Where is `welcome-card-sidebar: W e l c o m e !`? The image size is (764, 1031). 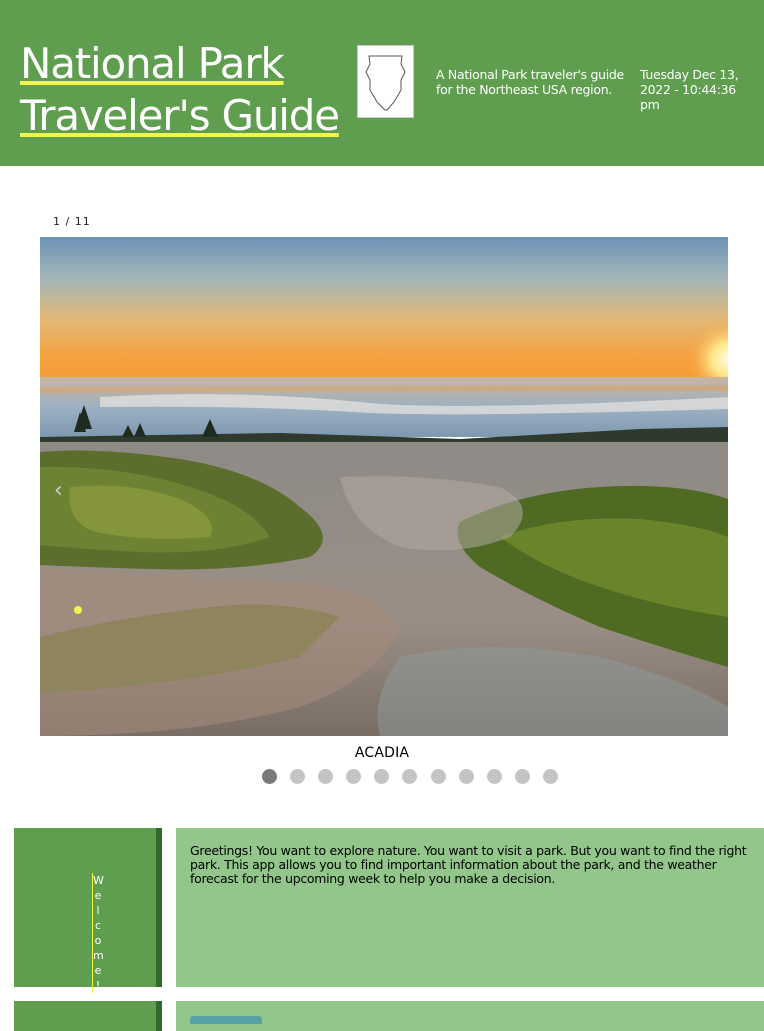 welcome-card-sidebar: W e l c o m e ! is located at coordinates (88, 910).